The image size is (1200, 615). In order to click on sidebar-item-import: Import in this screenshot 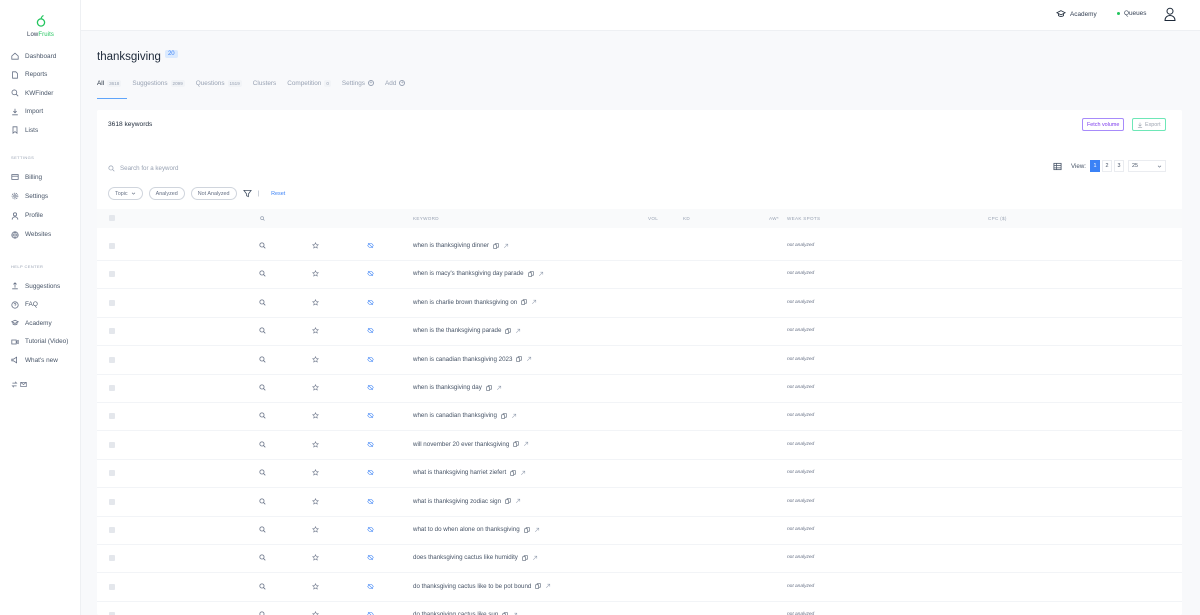, I will do `click(27, 112)`.